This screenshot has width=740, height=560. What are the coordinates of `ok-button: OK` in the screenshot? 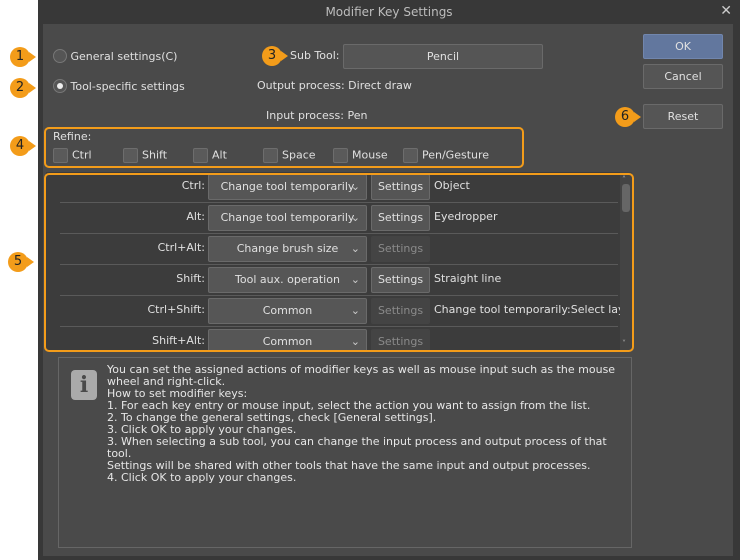 It's located at (683, 46).